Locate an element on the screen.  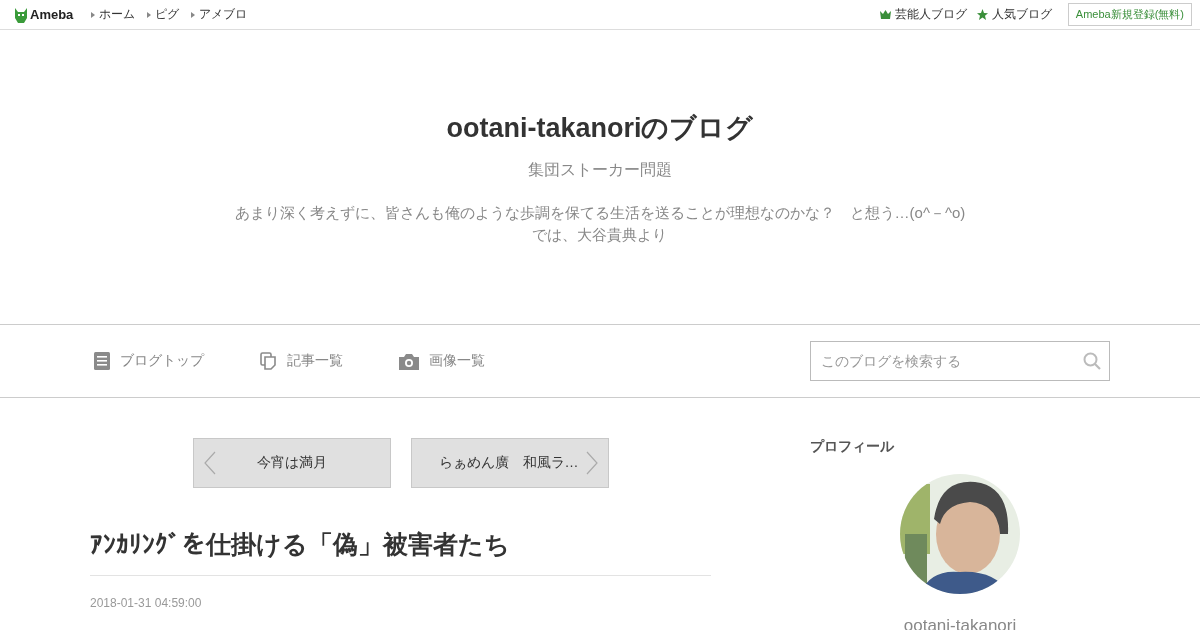
blog-description: では、大谷貴典より is located at coordinates (600, 235).